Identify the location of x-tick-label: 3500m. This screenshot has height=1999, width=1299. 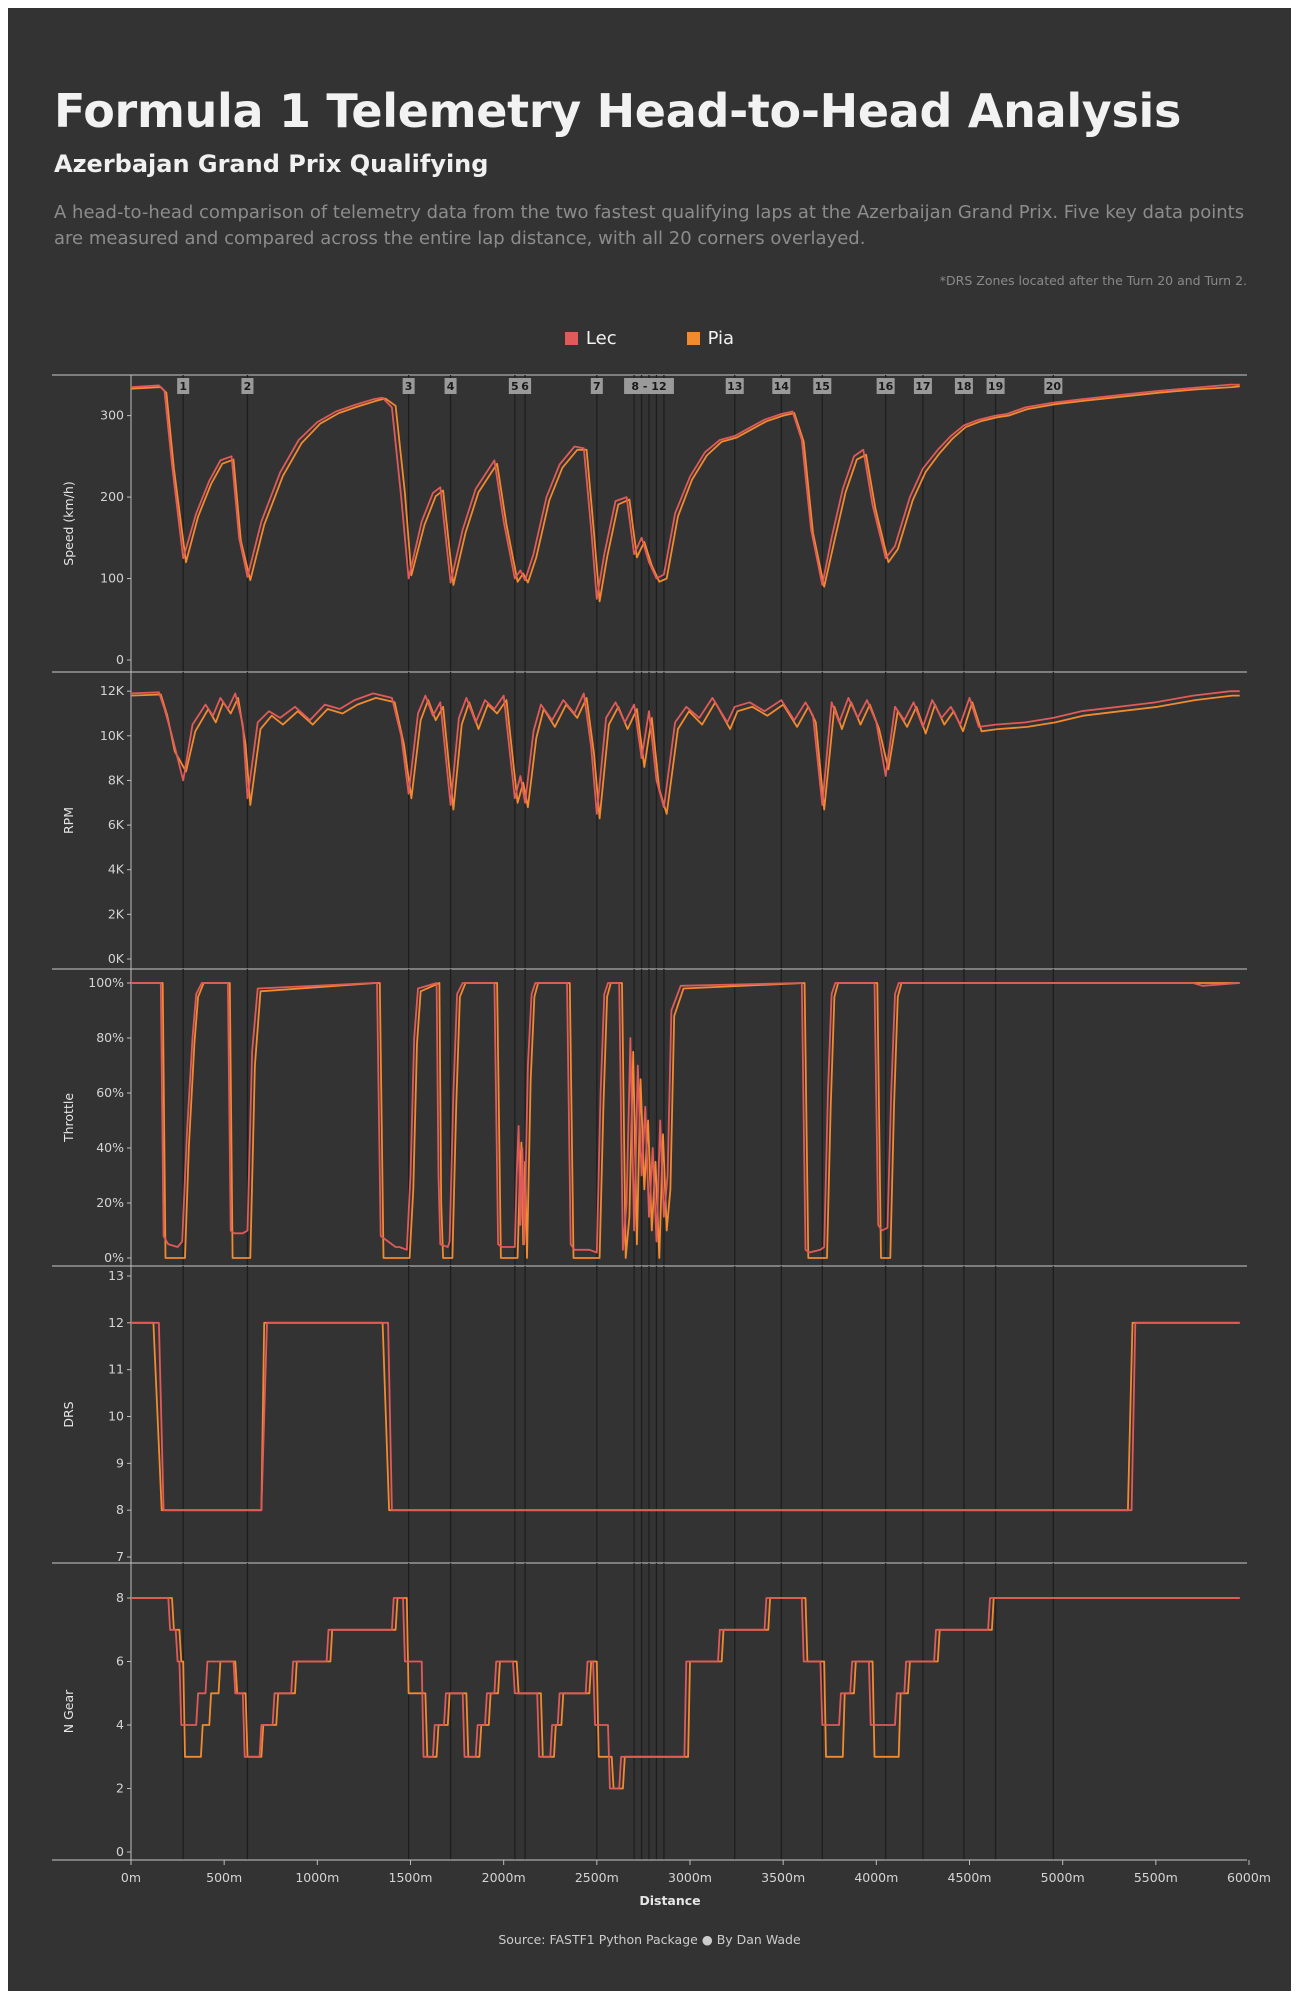
(783, 1877).